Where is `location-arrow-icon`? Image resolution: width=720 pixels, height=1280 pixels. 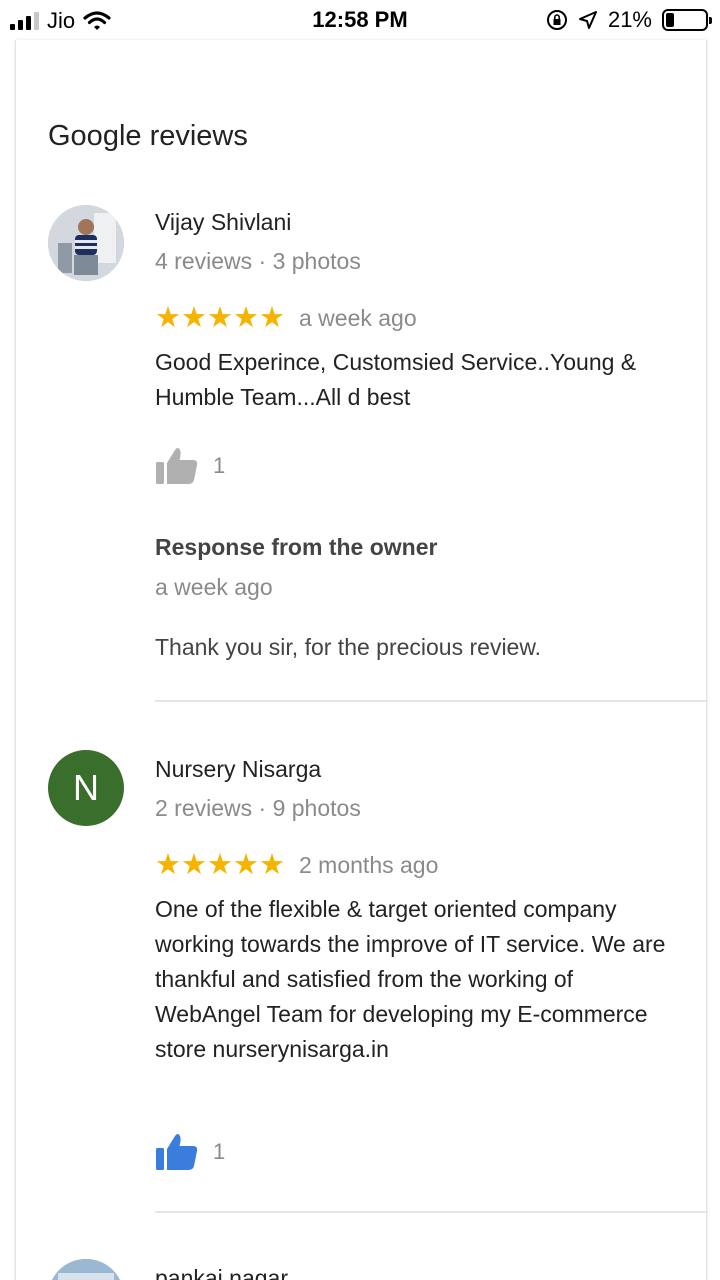
location-arrow-icon is located at coordinates (587, 20).